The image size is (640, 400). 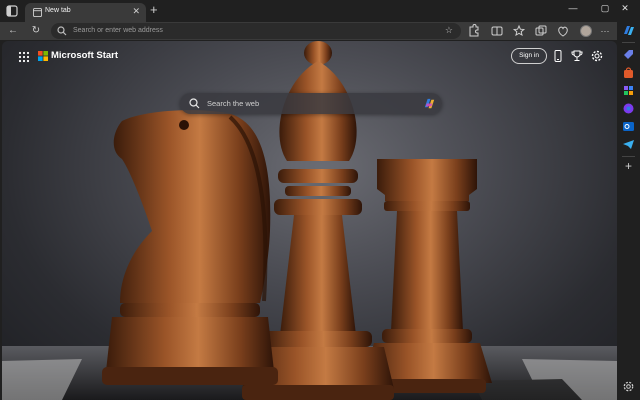 I want to click on sign-in-button: Sign in, so click(x=529, y=56).